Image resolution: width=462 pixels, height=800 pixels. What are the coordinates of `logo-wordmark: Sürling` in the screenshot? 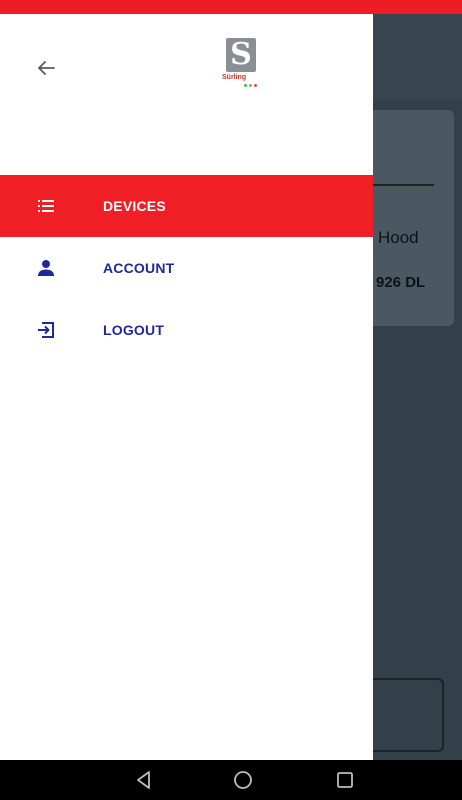 It's located at (234, 77).